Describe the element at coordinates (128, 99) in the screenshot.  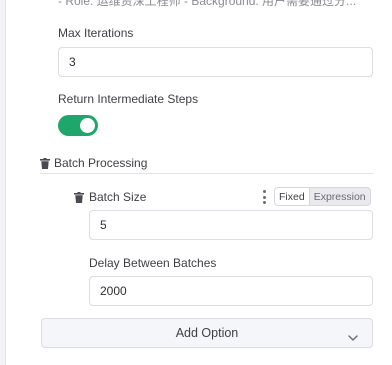
I see `return-intermediate-steps-label: Return Intermediate Steps` at that location.